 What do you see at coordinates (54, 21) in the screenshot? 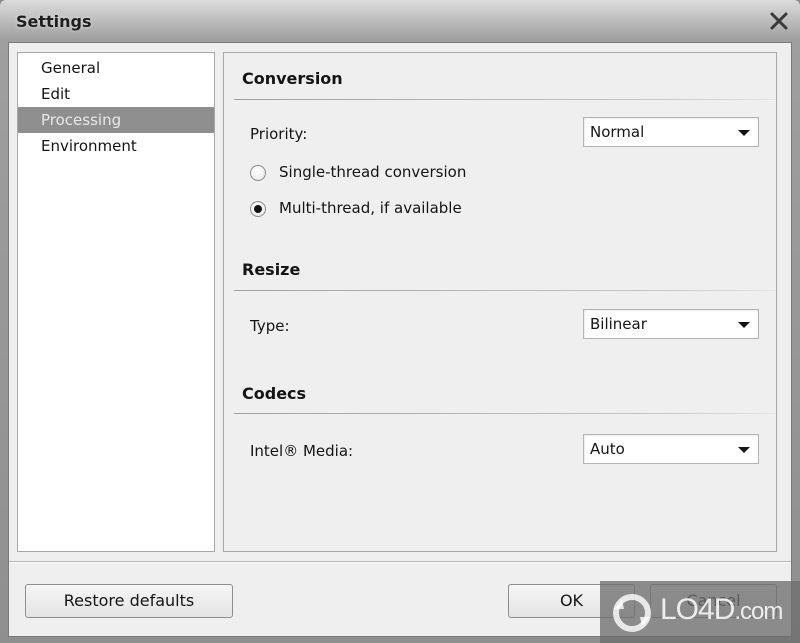
I see `window-title: Settings` at bounding box center [54, 21].